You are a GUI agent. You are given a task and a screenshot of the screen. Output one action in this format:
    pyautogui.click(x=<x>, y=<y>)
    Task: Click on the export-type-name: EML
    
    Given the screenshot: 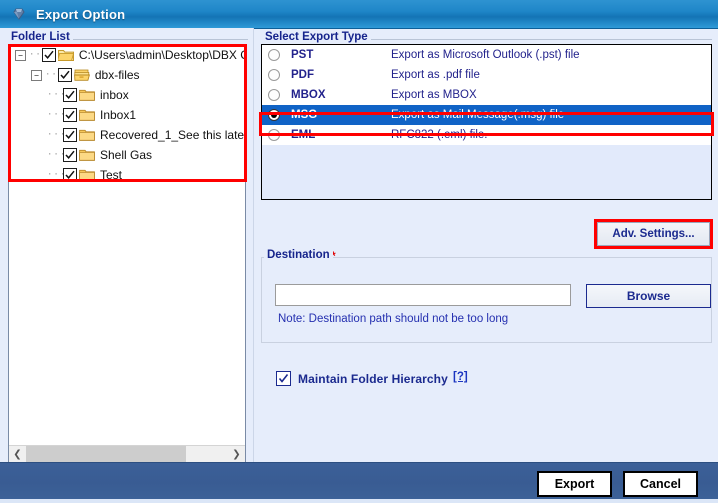 What is the action you would take?
    pyautogui.click(x=303, y=135)
    